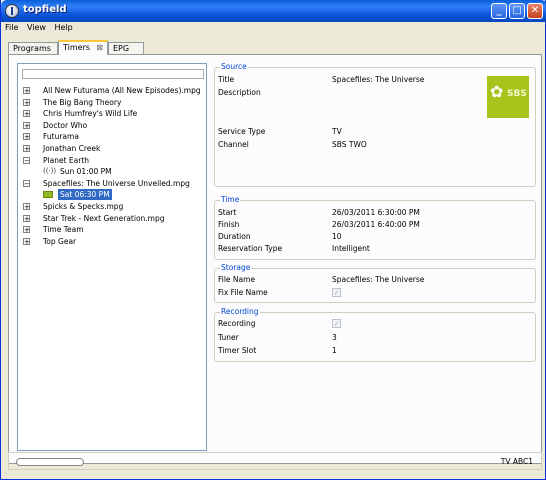 This screenshot has height=480, width=546. Describe the element at coordinates (242, 131) in the screenshot. I see `service-type-label: Service Type` at that location.